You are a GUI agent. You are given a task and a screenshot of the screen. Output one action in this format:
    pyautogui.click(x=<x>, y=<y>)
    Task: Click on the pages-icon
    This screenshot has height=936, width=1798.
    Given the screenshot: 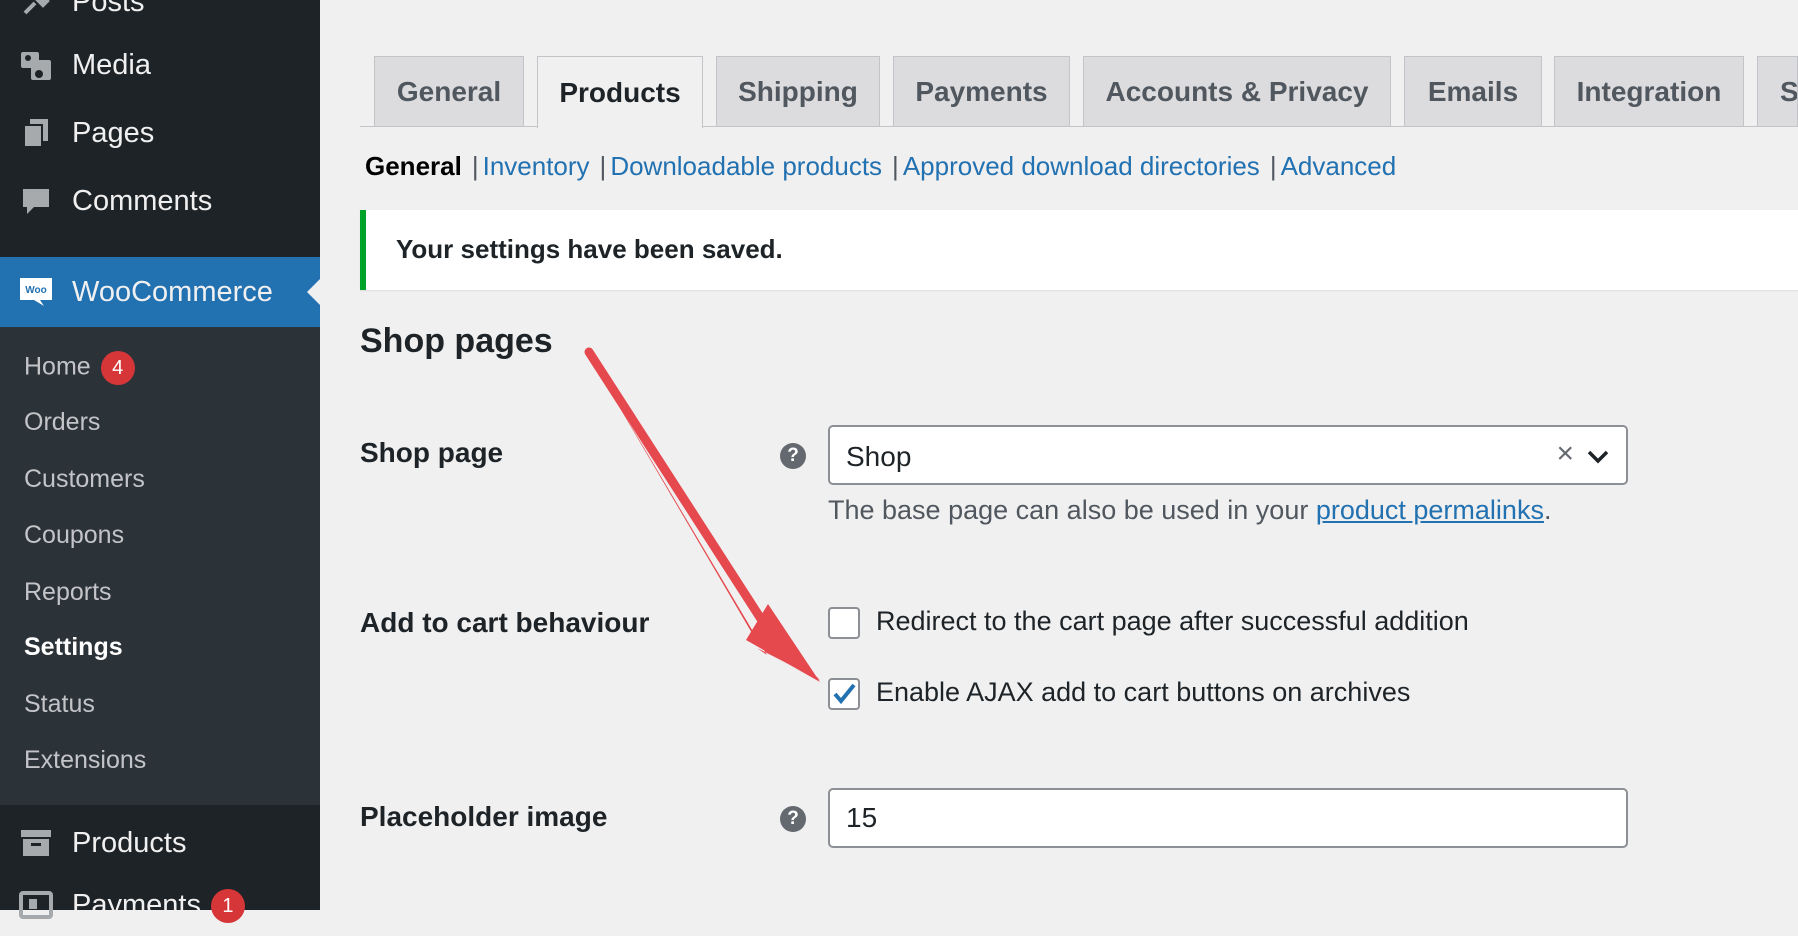 What is the action you would take?
    pyautogui.click(x=36, y=133)
    